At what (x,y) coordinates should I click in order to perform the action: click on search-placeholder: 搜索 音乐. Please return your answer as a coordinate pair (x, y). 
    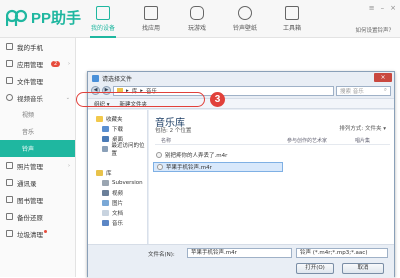
    Looking at the image, I should click on (352, 91).